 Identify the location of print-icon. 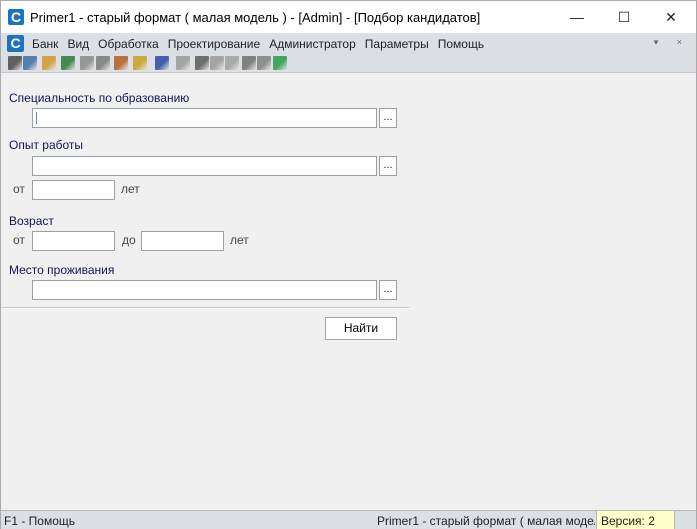
(183, 63).